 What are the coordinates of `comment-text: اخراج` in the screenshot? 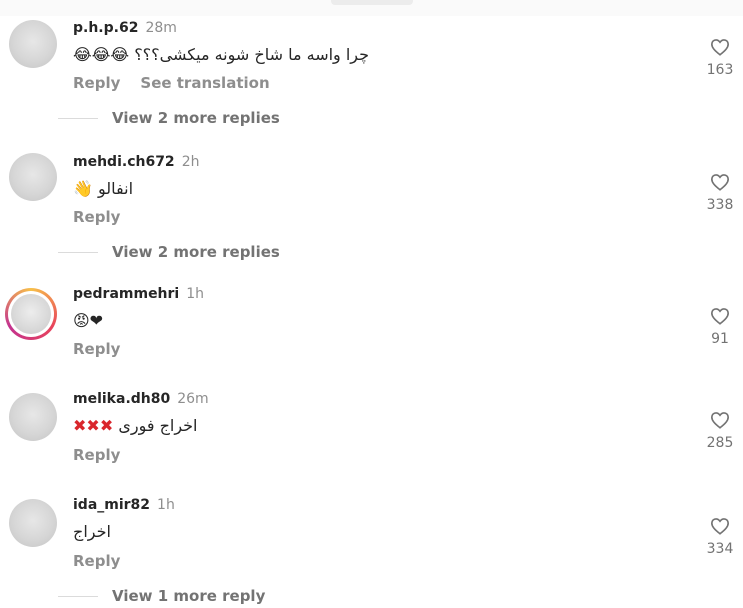 It's located at (92, 531).